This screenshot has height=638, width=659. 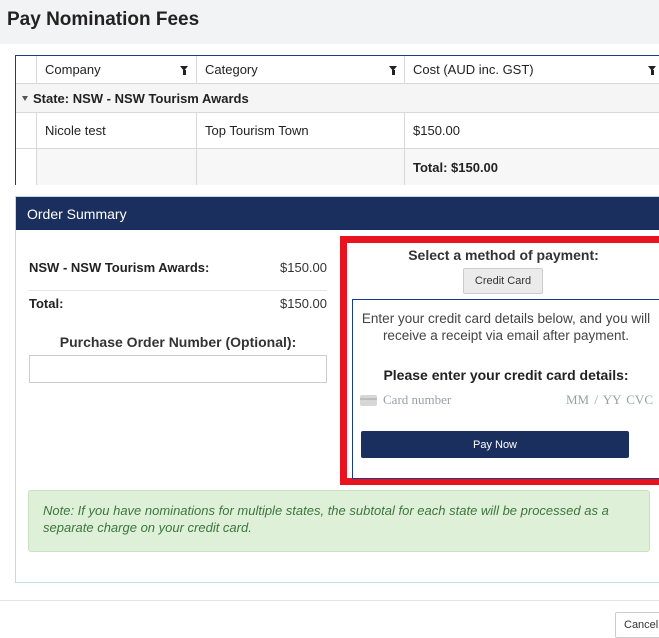 I want to click on summary-divider, so click(x=178, y=290).